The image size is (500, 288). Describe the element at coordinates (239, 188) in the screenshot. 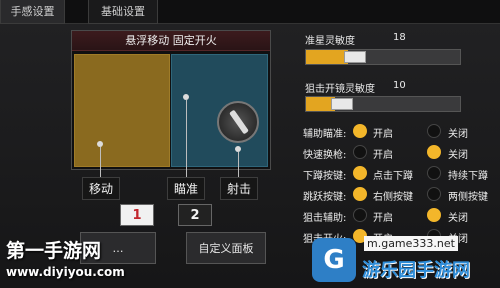

I see `fire-label: 射击` at that location.